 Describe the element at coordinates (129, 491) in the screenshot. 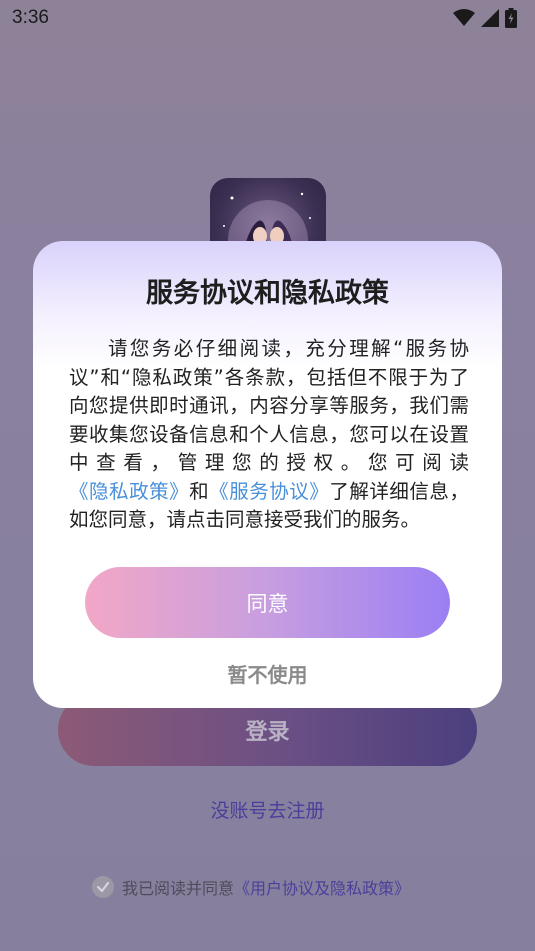

I see `privacy-policy-link: 《隐私政策》` at that location.